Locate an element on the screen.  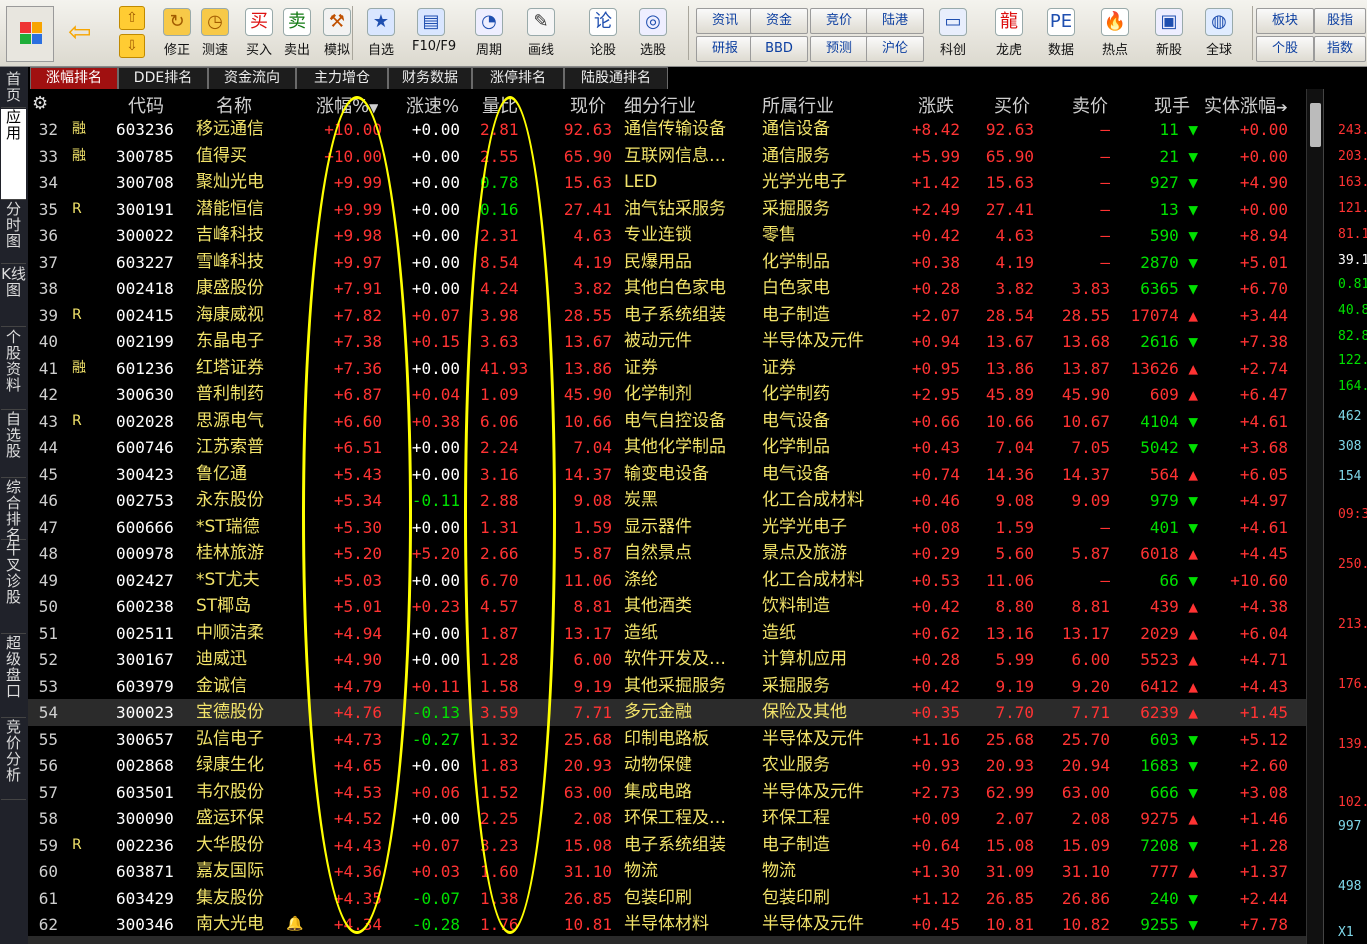
header-diff: 涨跌 is located at coordinates (936, 103).